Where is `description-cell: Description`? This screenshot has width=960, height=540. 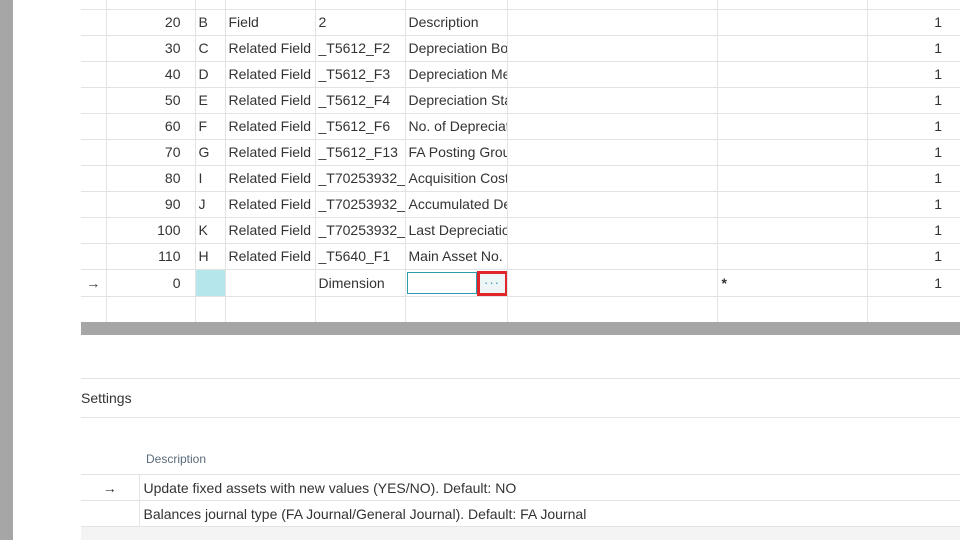 description-cell: Description is located at coordinates (456, 22).